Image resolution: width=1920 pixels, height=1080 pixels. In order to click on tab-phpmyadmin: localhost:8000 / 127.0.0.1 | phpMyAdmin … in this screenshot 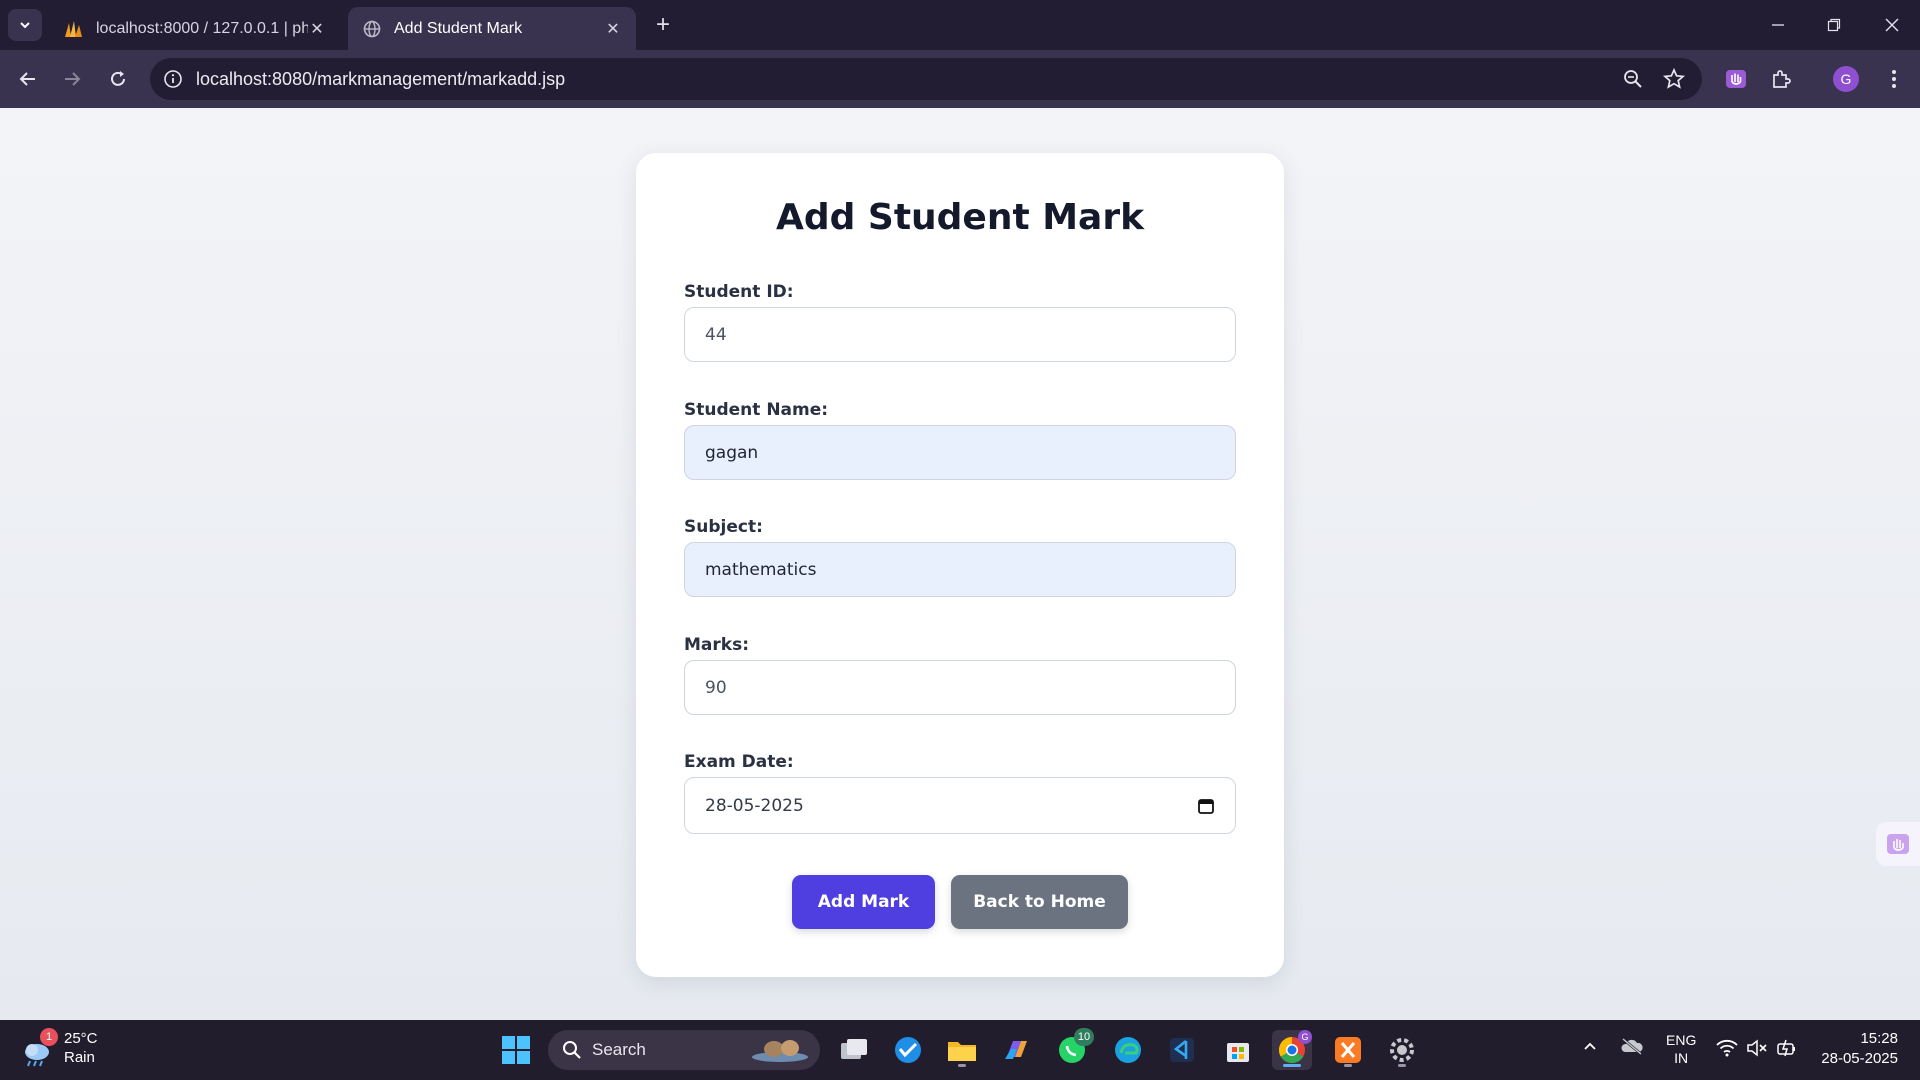, I will do `click(195, 28)`.